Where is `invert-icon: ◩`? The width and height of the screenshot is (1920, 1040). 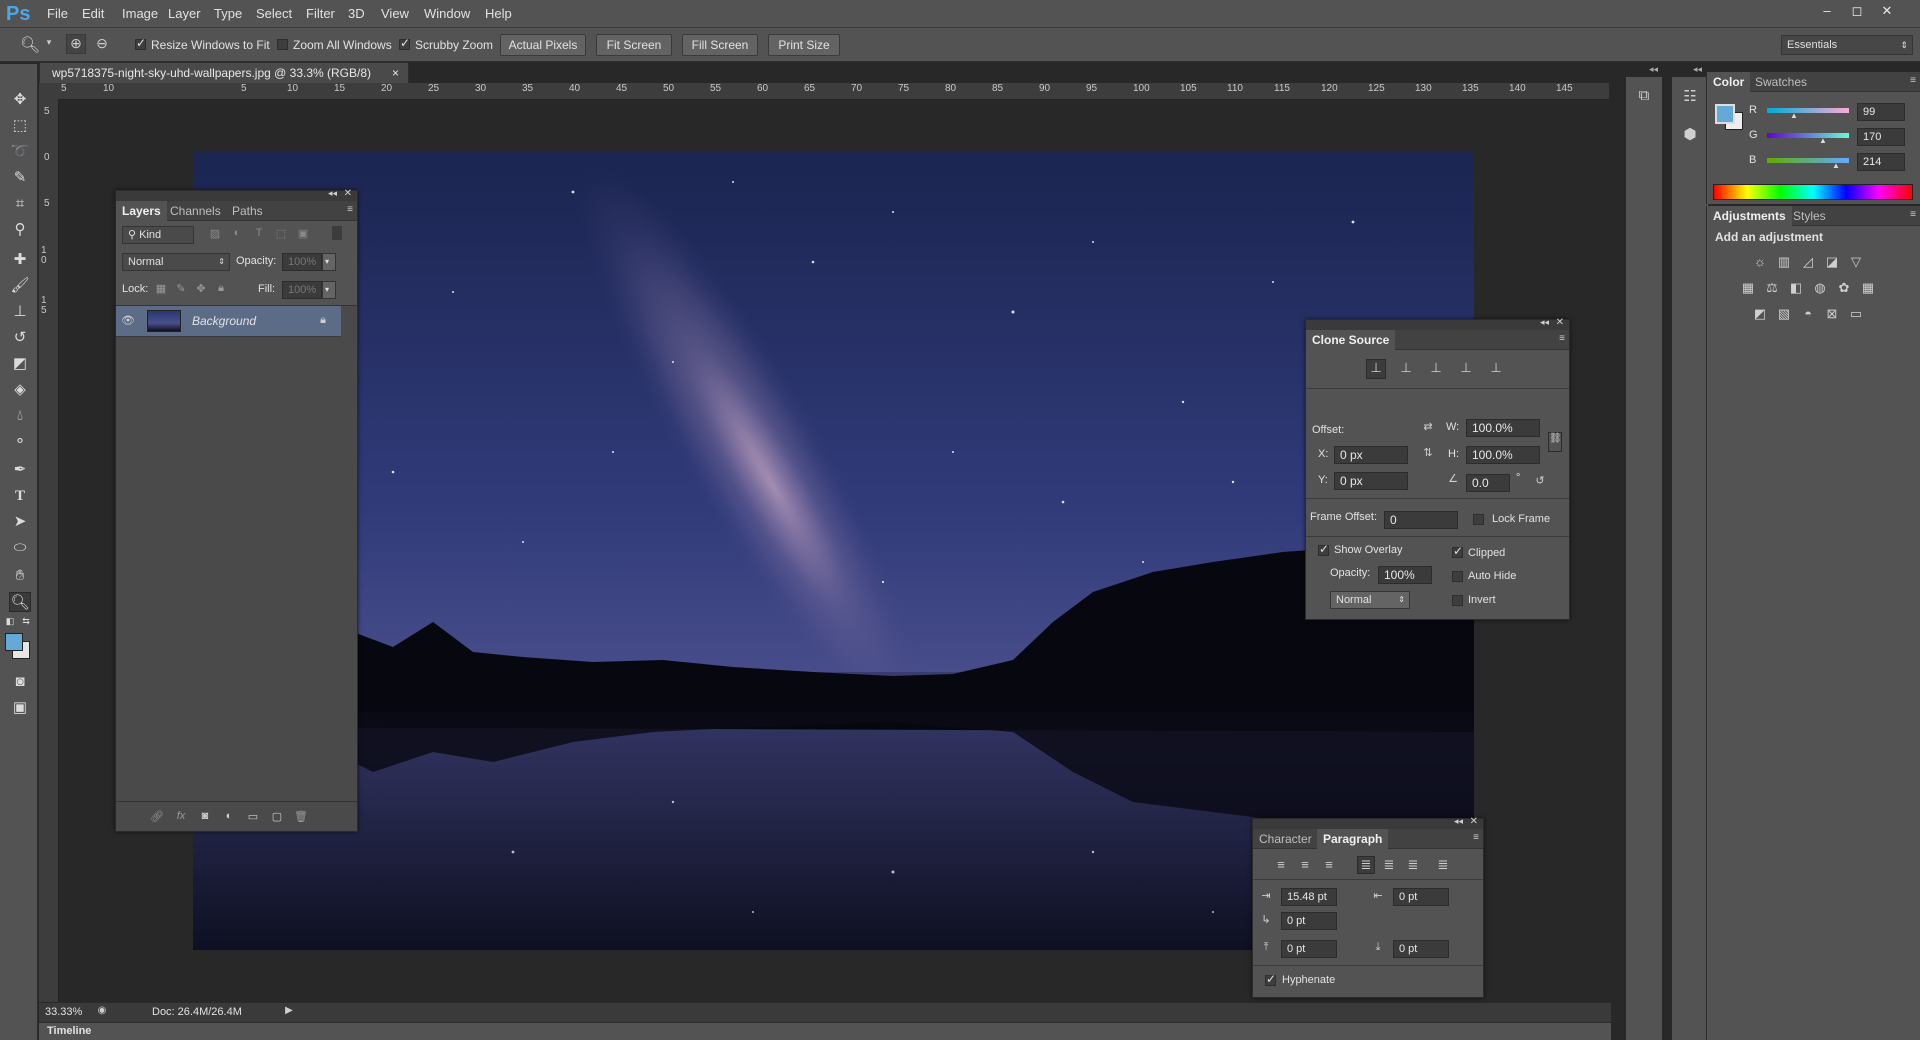
invert-icon: ◩ is located at coordinates (1760, 314).